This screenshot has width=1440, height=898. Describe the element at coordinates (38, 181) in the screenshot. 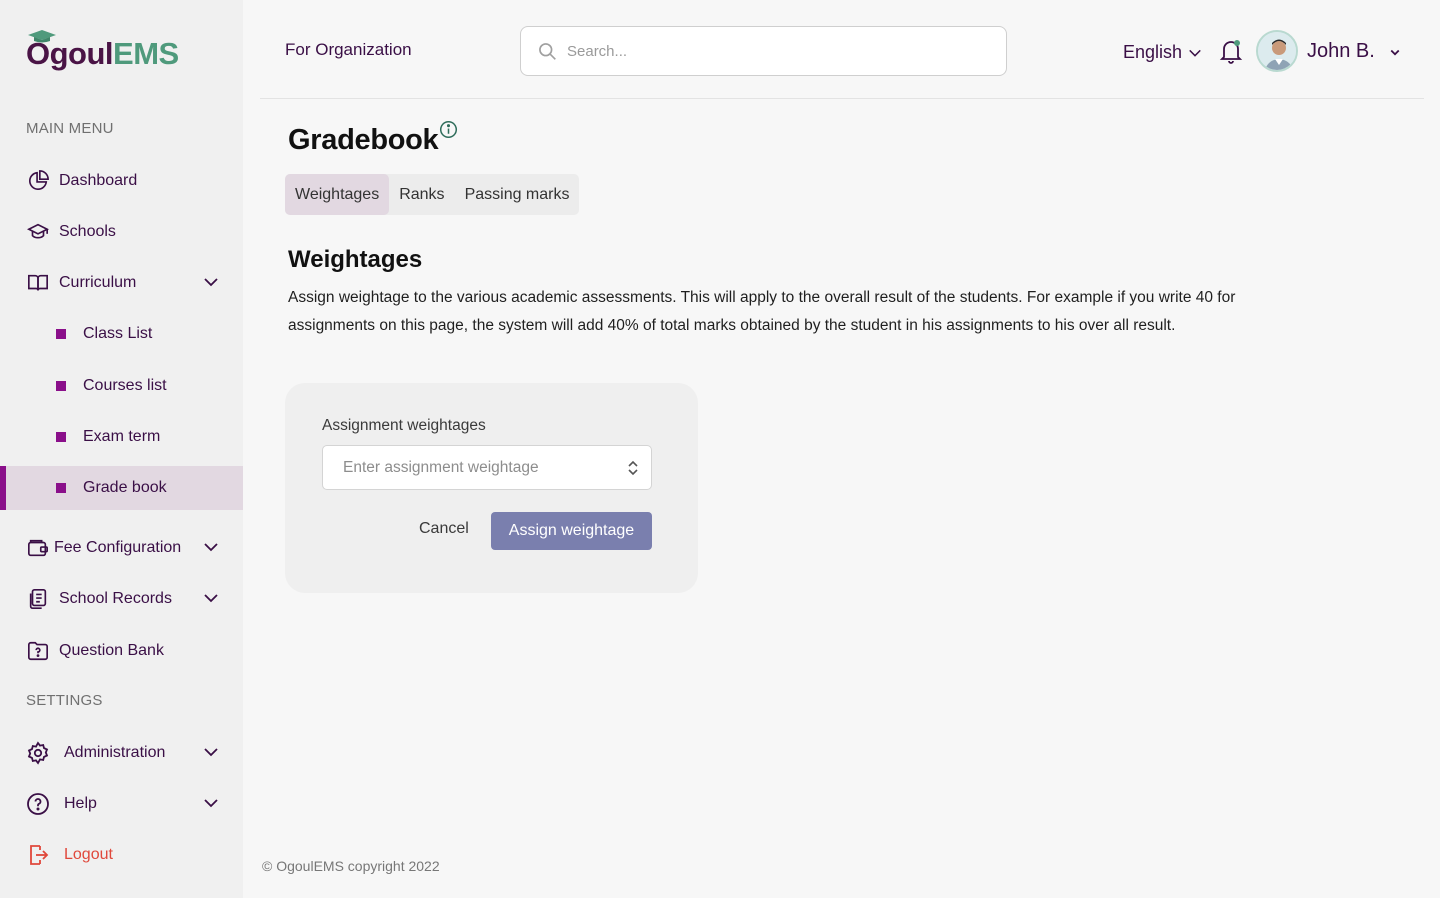

I see `pie-chart-icon` at that location.